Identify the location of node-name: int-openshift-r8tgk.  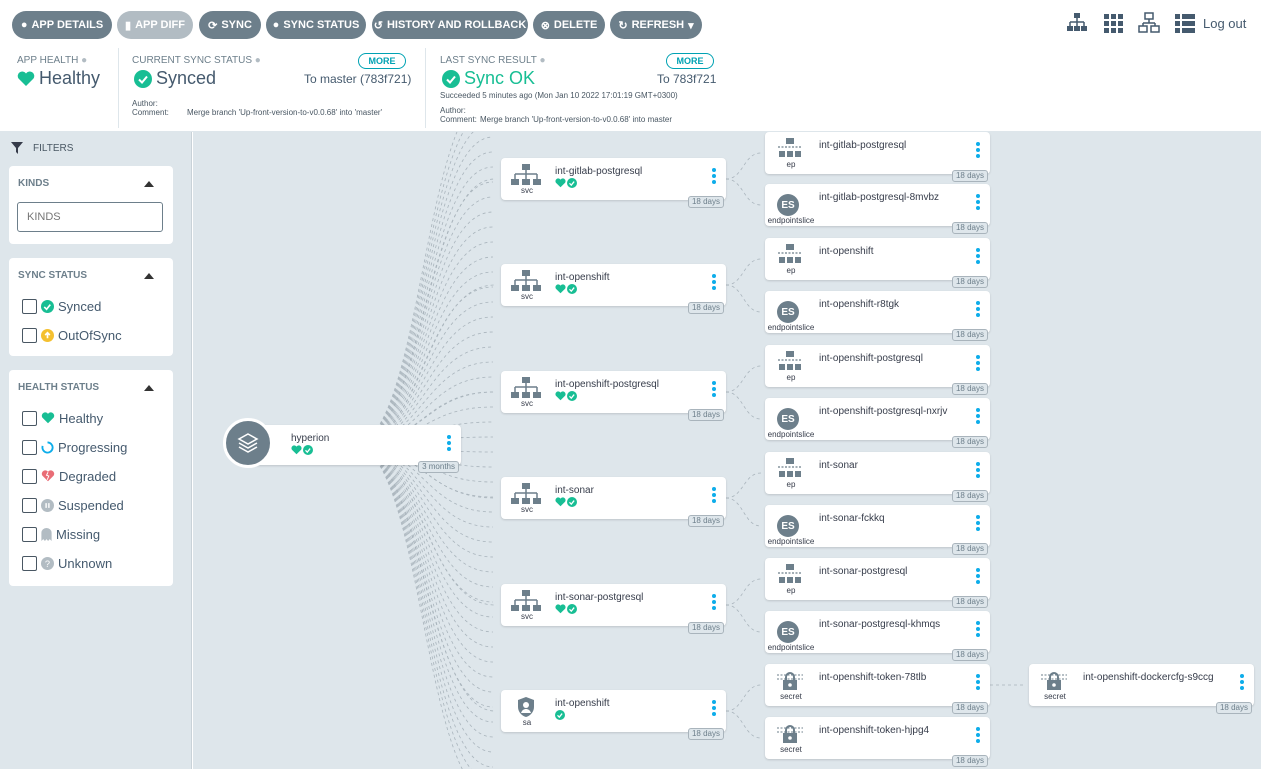
(859, 304).